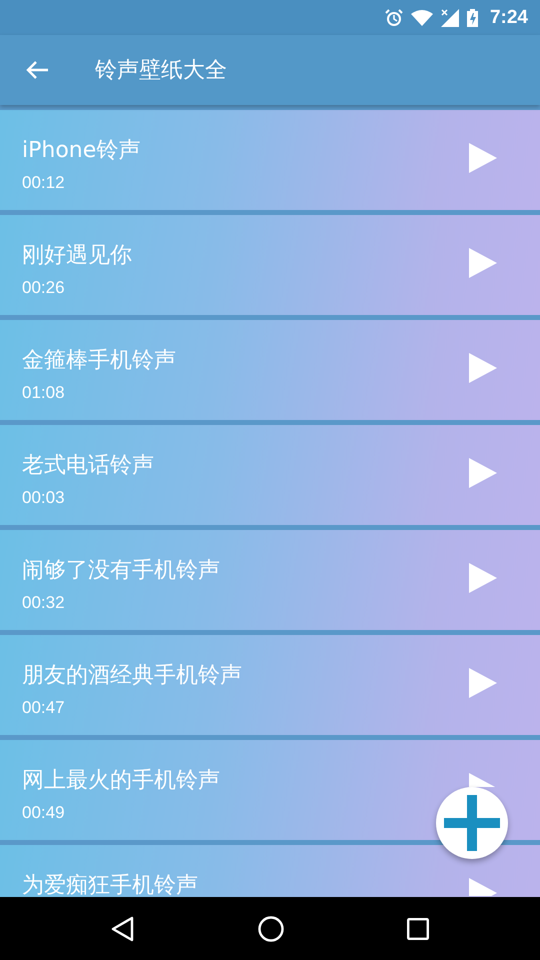 Image resolution: width=540 pixels, height=960 pixels. Describe the element at coordinates (88, 466) in the screenshot. I see `ringtone-title: 老式电话铃声` at that location.